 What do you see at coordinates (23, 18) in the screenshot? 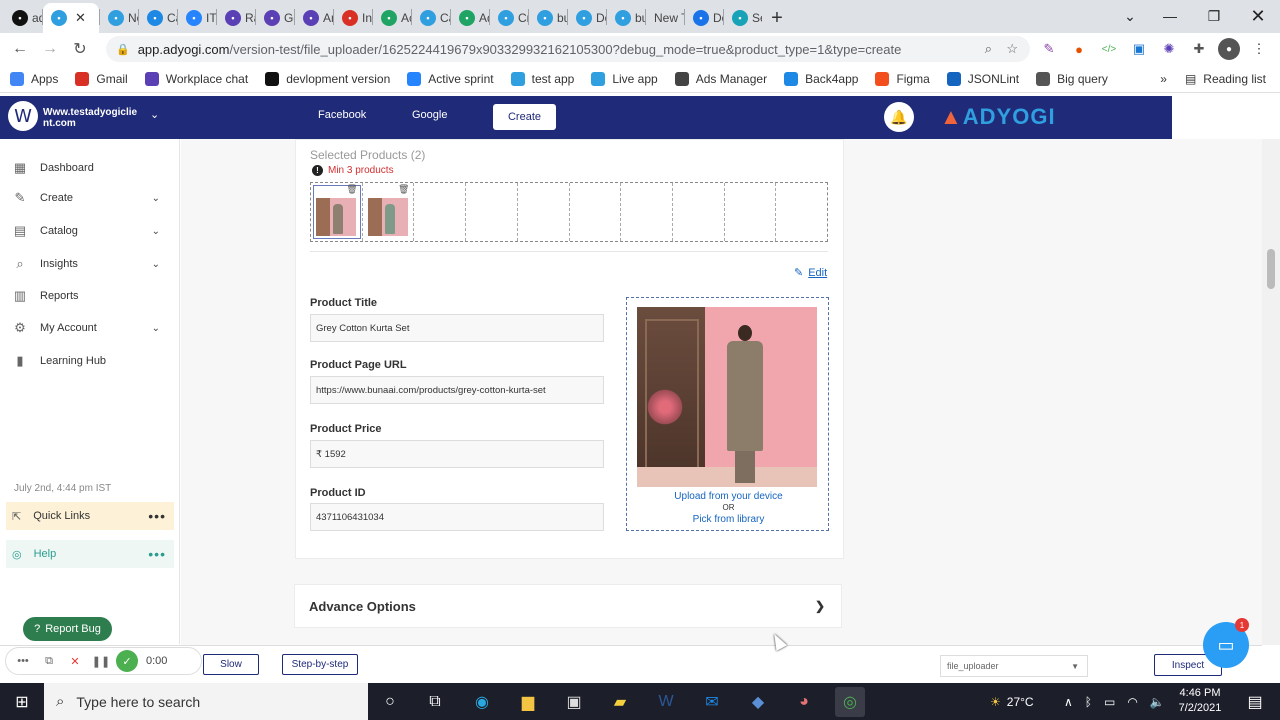
I see `browser-tab: • adc` at bounding box center [23, 18].